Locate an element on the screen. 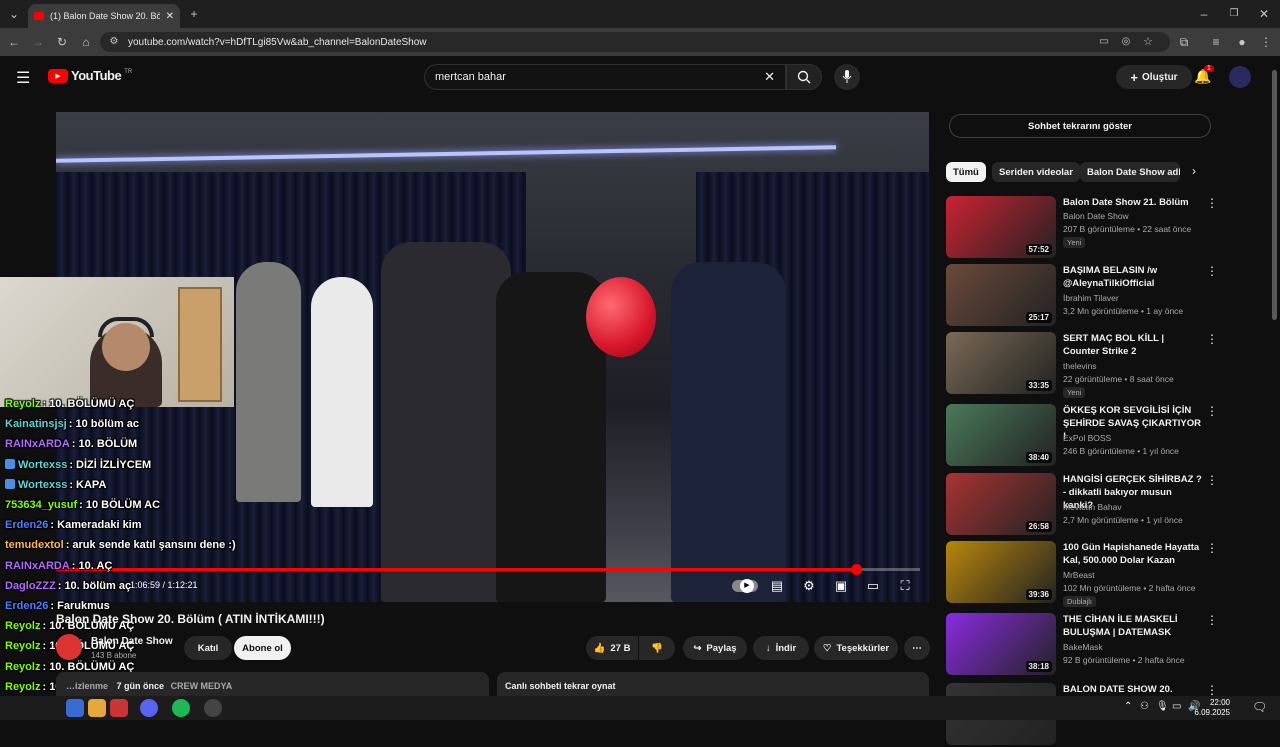 The height and width of the screenshot is (747, 1280). tray-mic-icon: 🎙 is located at coordinates (1162, 706).